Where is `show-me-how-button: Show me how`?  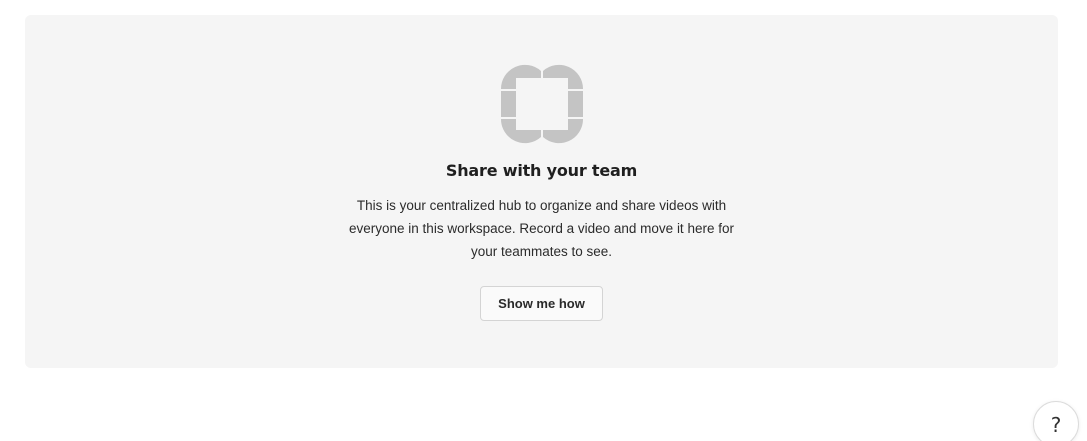
show-me-how-button: Show me how is located at coordinates (541, 303).